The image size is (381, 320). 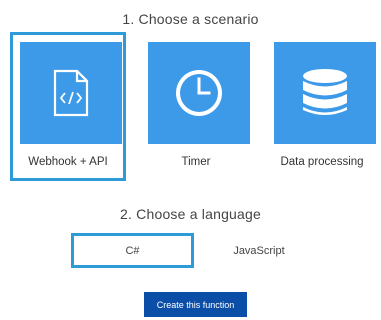 What do you see at coordinates (195, 304) in the screenshot?
I see `create-function-button: Create this function` at bounding box center [195, 304].